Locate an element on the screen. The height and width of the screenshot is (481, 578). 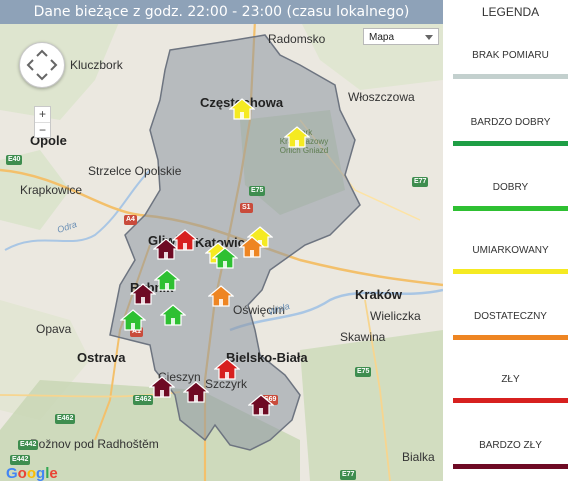
place-label: Kluczbork is located at coordinates (96, 65).